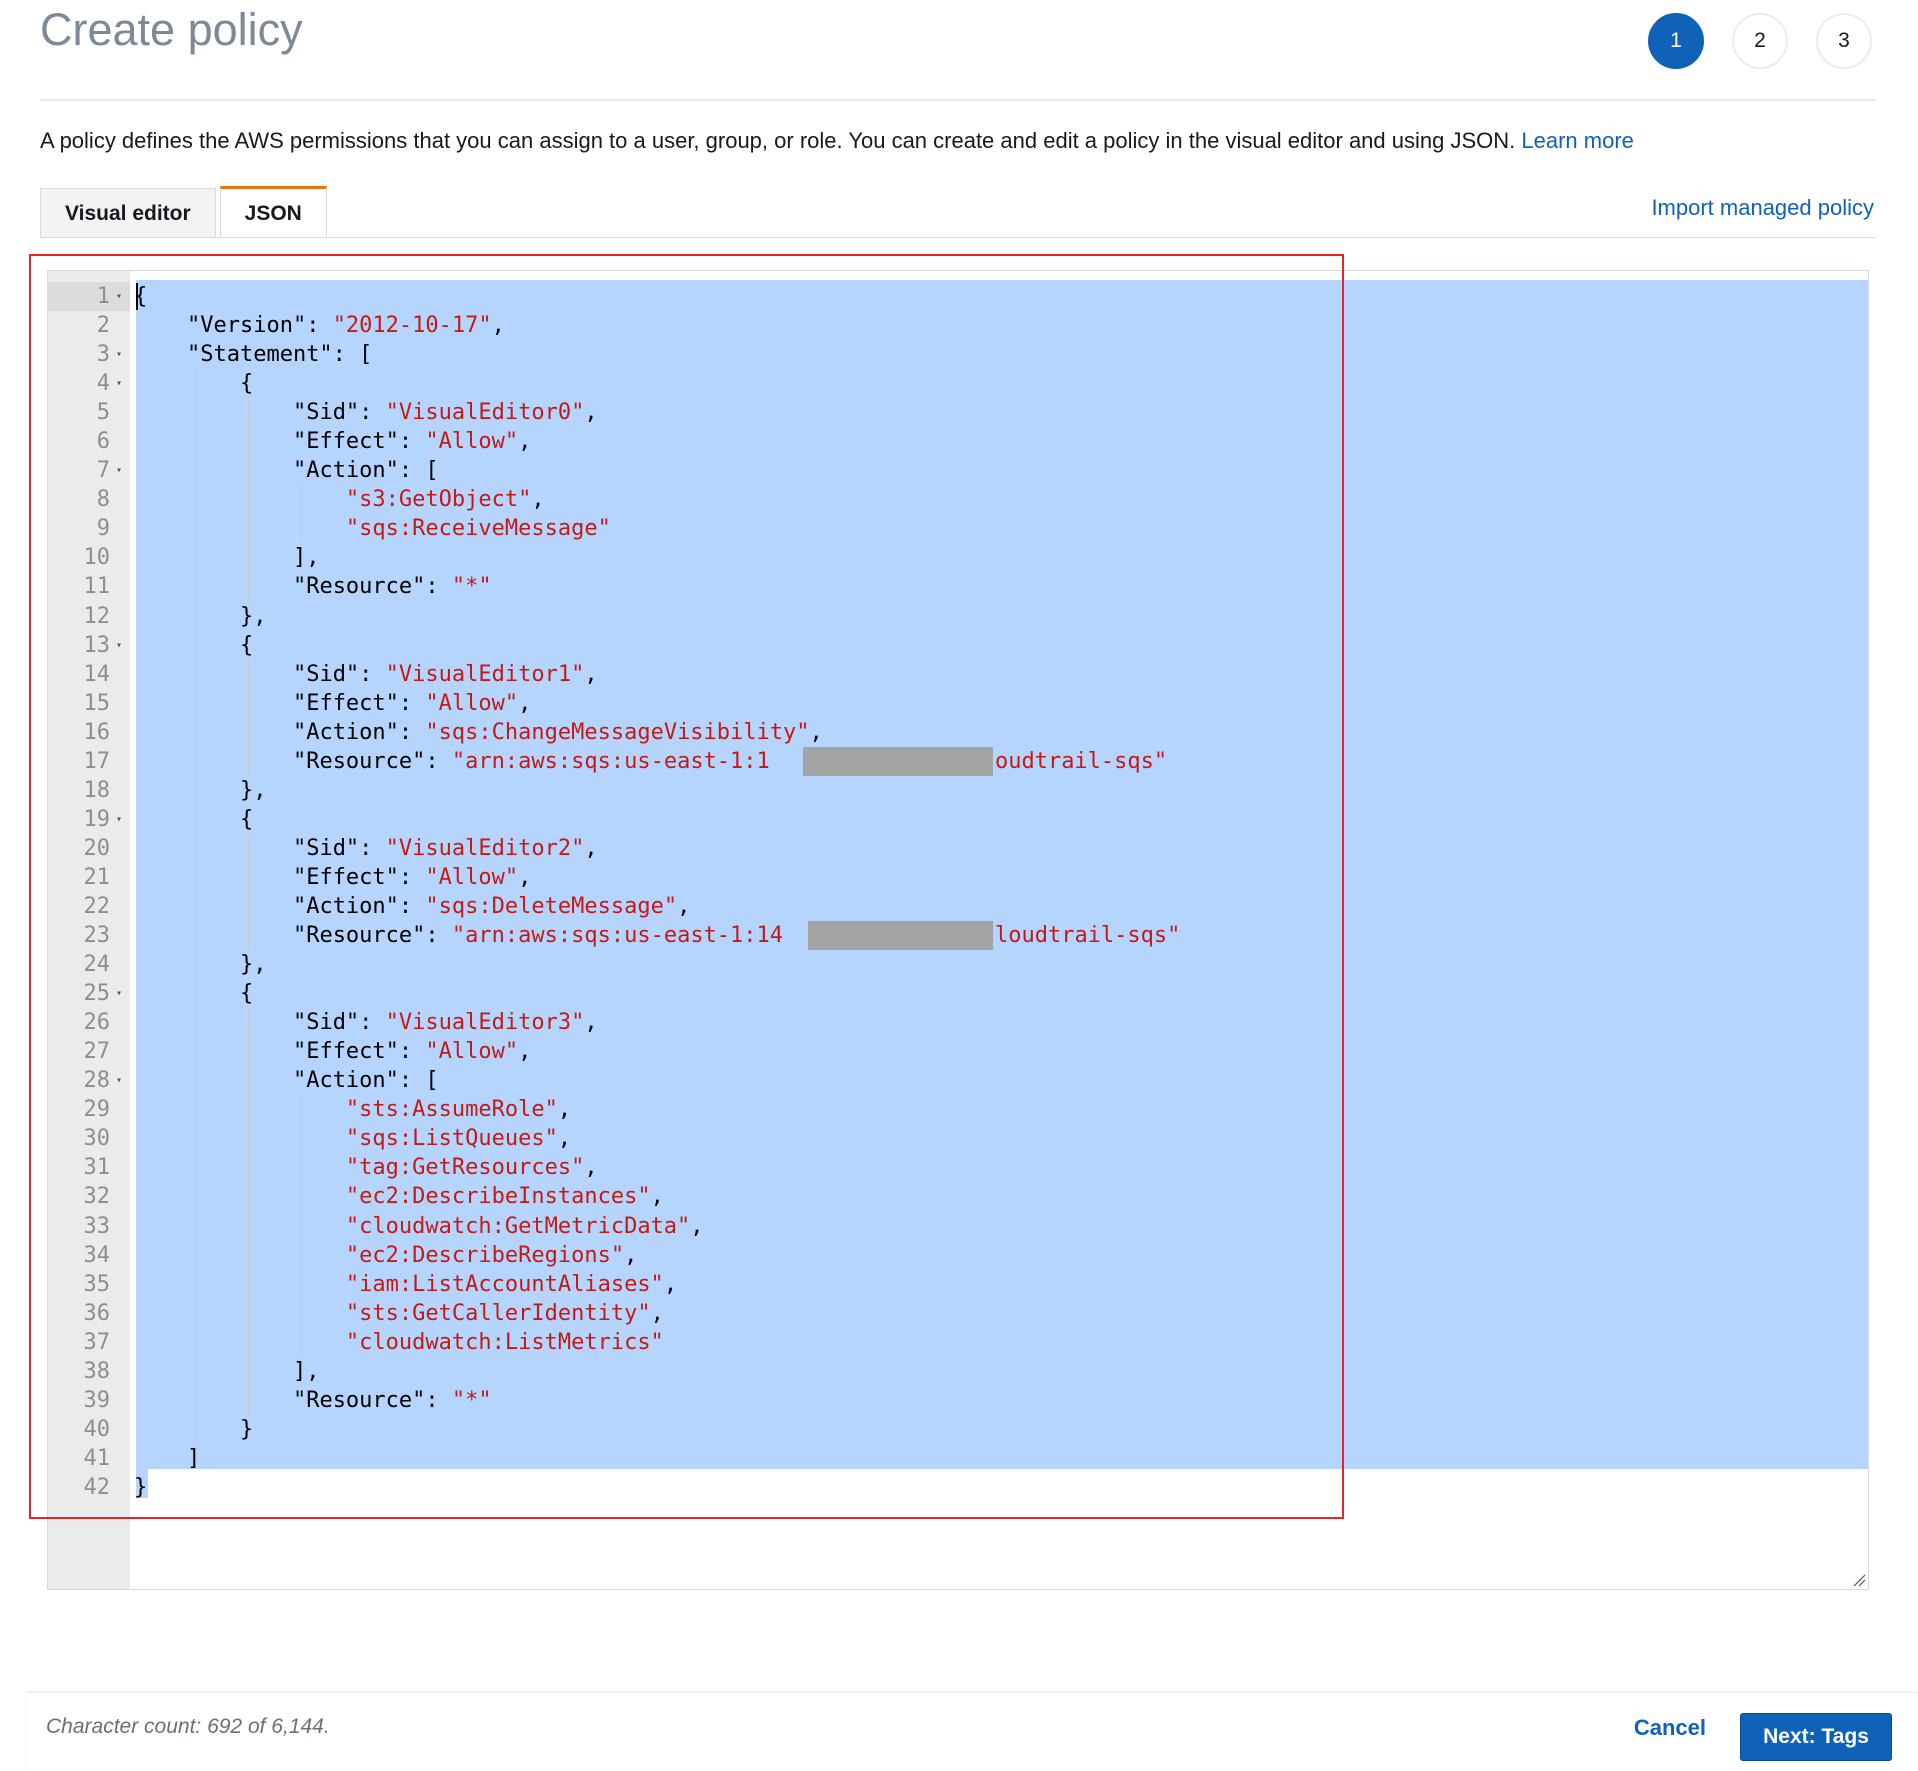 This screenshot has width=1918, height=1771. I want to click on wizard-steps: 1 2 3, so click(1760, 41).